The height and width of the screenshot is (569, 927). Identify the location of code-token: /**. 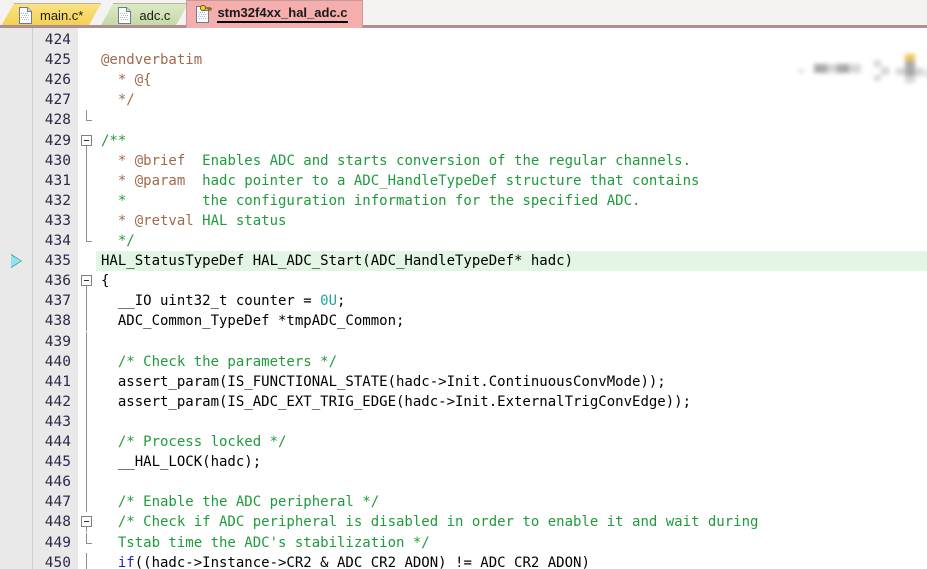
(114, 140).